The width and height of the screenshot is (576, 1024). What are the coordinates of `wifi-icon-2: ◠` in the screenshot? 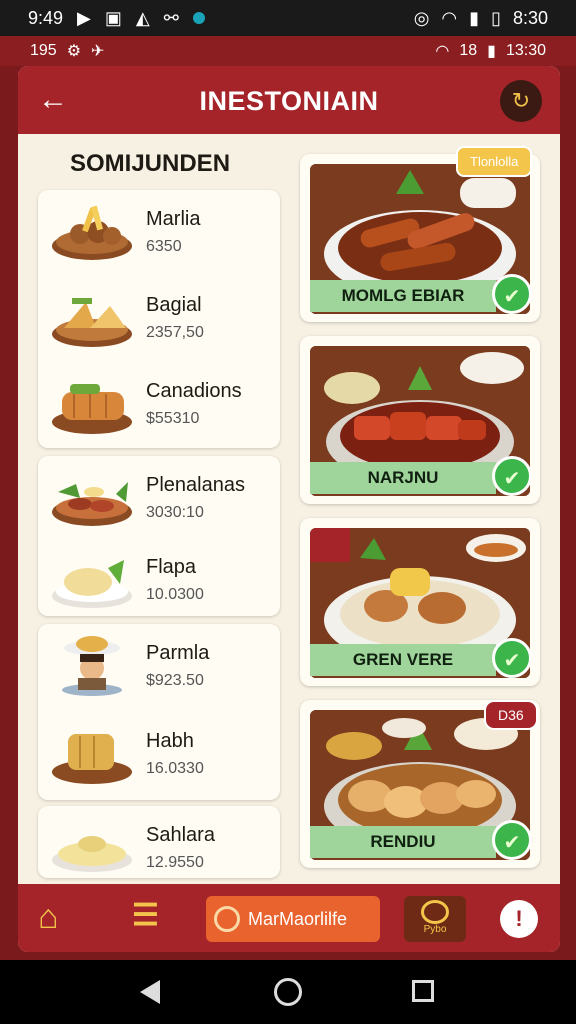 It's located at (442, 51).